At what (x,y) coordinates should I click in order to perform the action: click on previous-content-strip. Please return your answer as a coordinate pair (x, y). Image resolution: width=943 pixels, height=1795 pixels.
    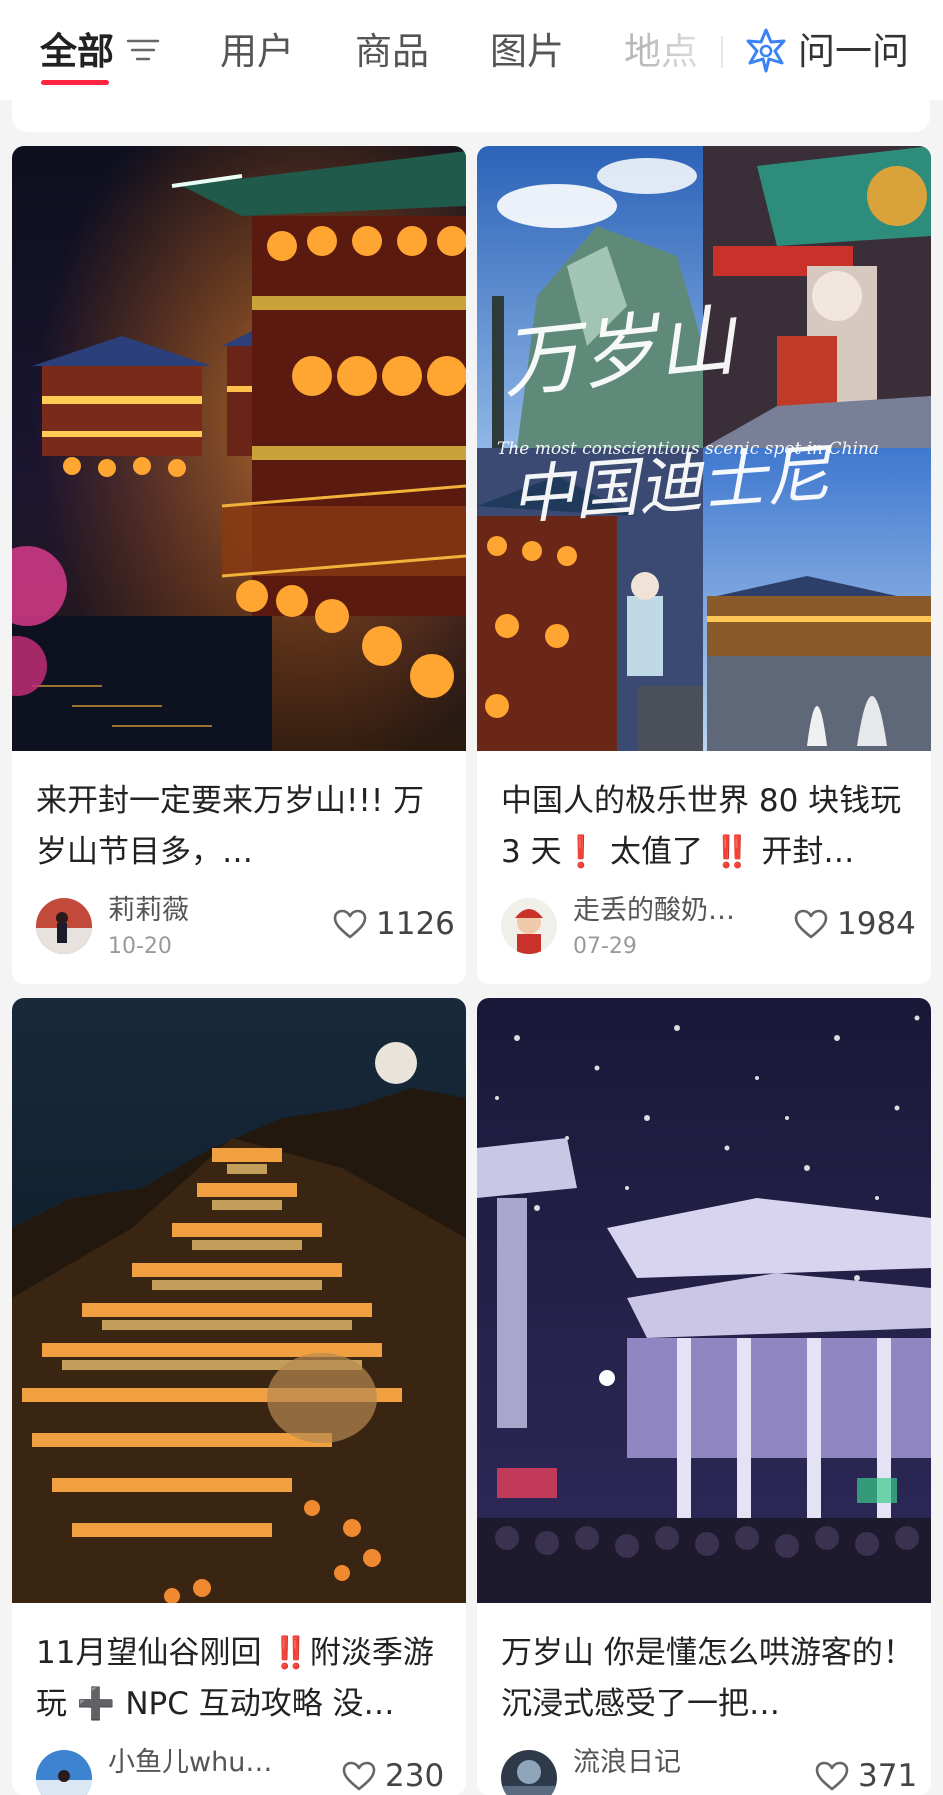
    Looking at the image, I should click on (471, 116).